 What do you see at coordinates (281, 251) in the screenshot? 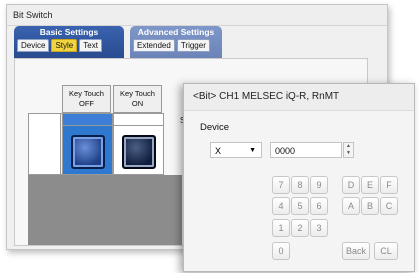
I see `key-0: 0` at bounding box center [281, 251].